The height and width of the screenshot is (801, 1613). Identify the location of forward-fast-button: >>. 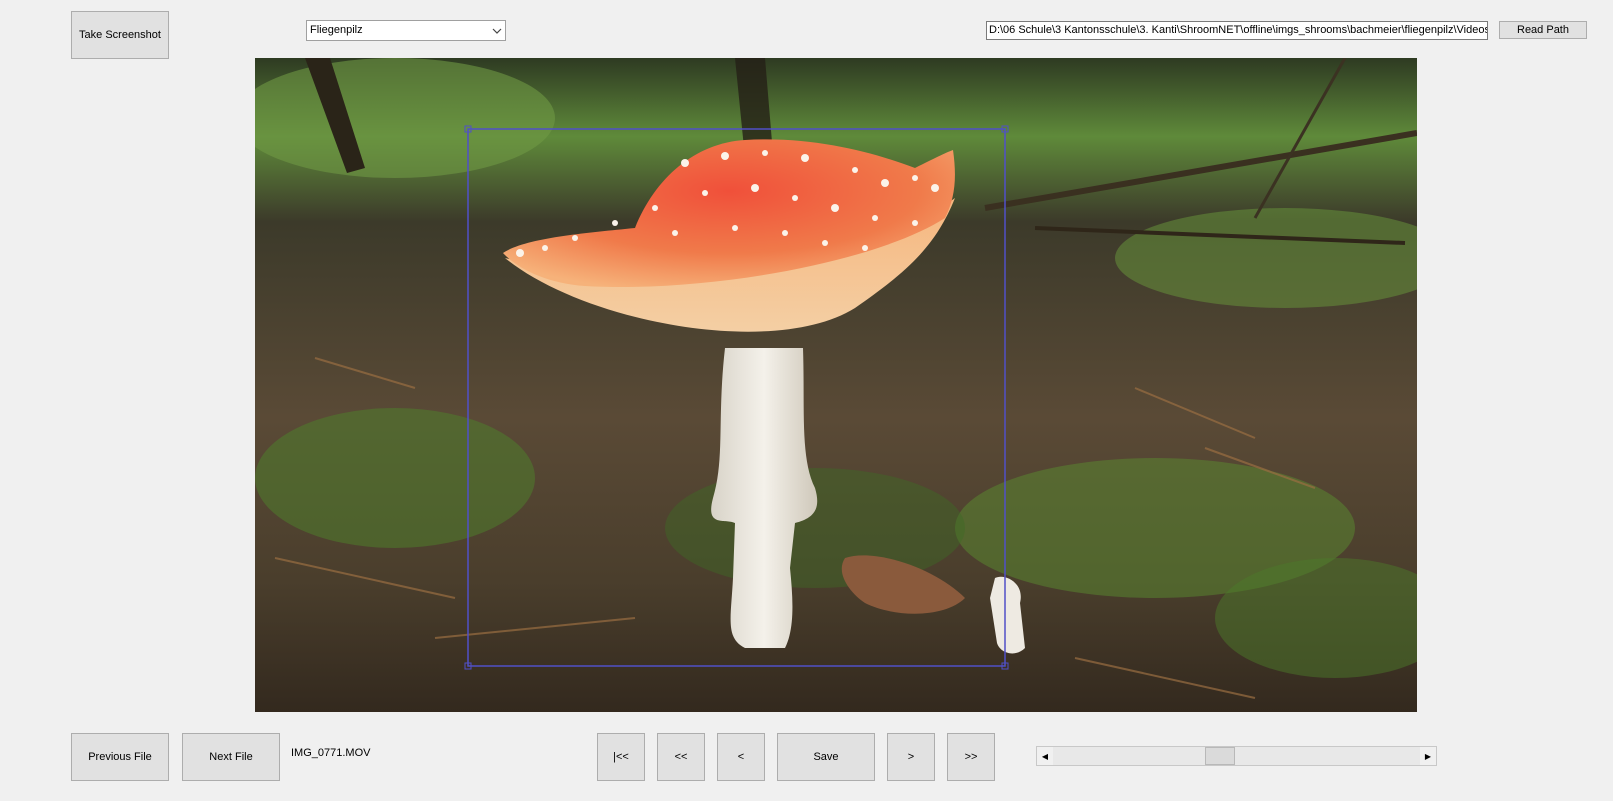
(971, 757).